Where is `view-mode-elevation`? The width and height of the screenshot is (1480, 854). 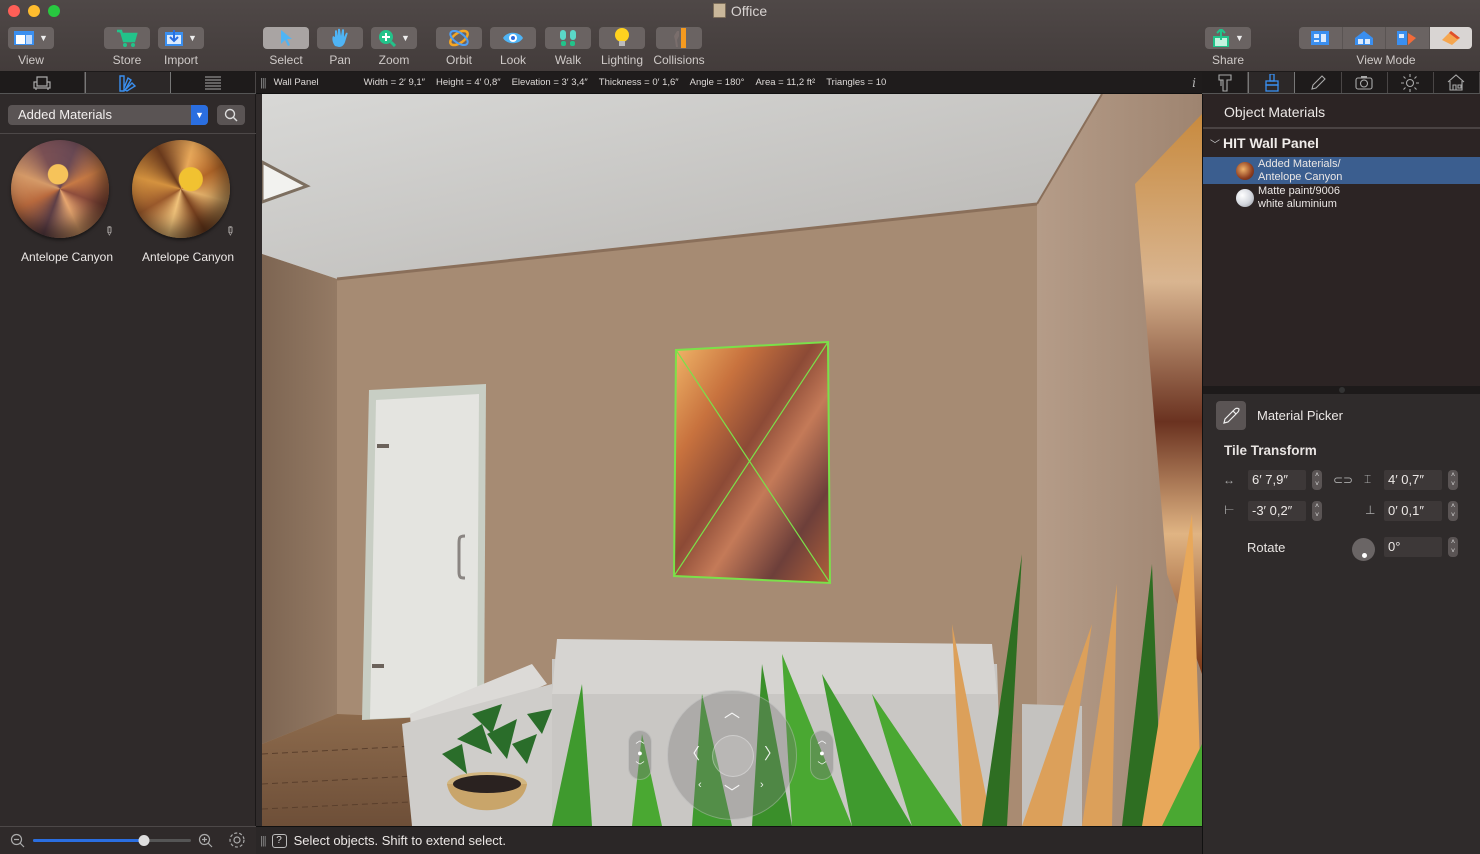
view-mode-elevation is located at coordinates (1364, 38).